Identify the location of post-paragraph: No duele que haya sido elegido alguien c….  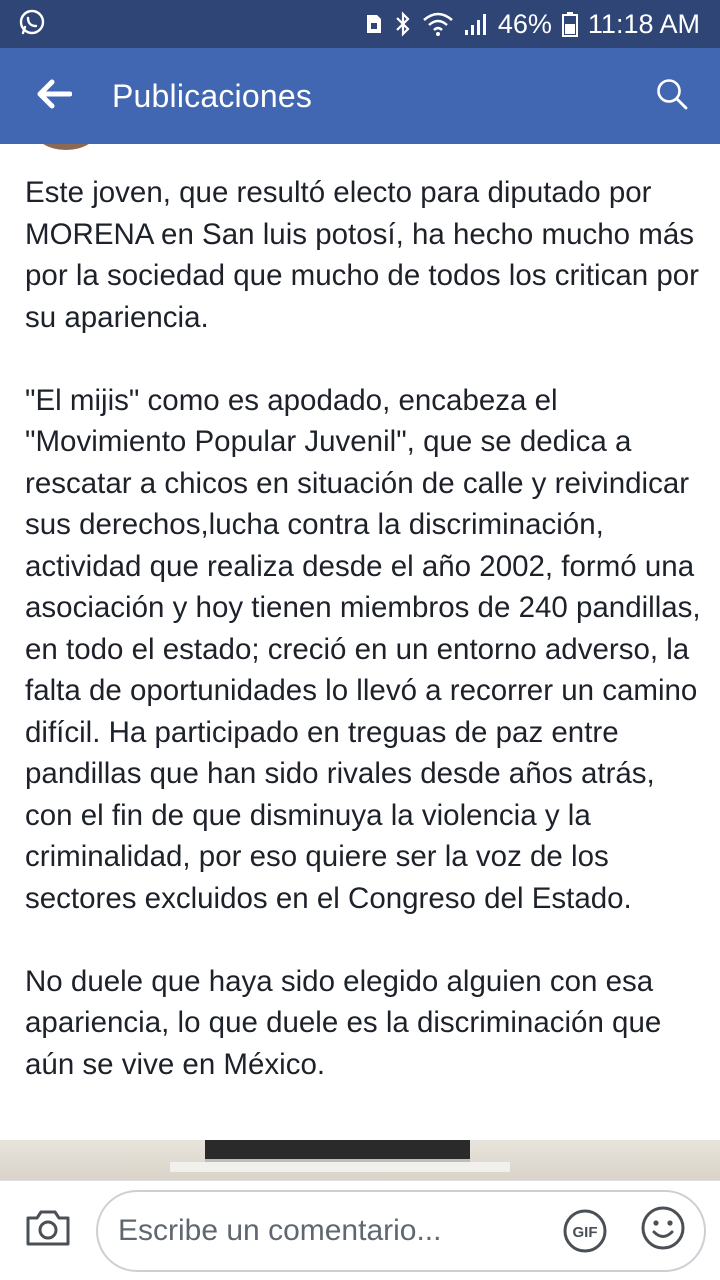
(343, 1022).